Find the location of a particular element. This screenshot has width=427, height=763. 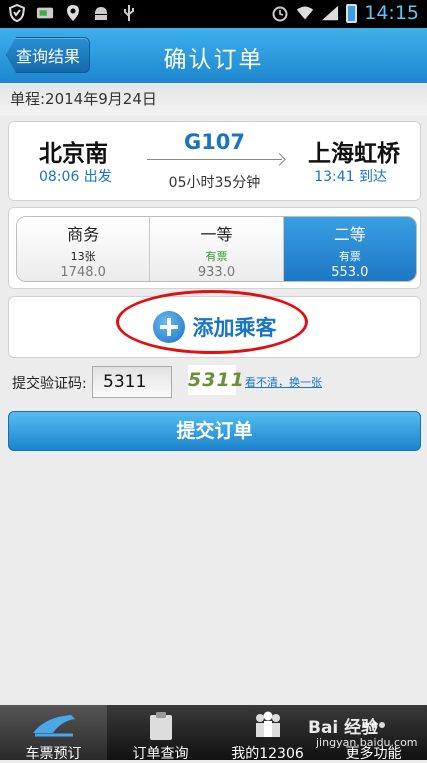

seat-class-selector: 商务 13张 1748.0 一等 有票 933.0 二等 有票 553.0 is located at coordinates (216, 249).